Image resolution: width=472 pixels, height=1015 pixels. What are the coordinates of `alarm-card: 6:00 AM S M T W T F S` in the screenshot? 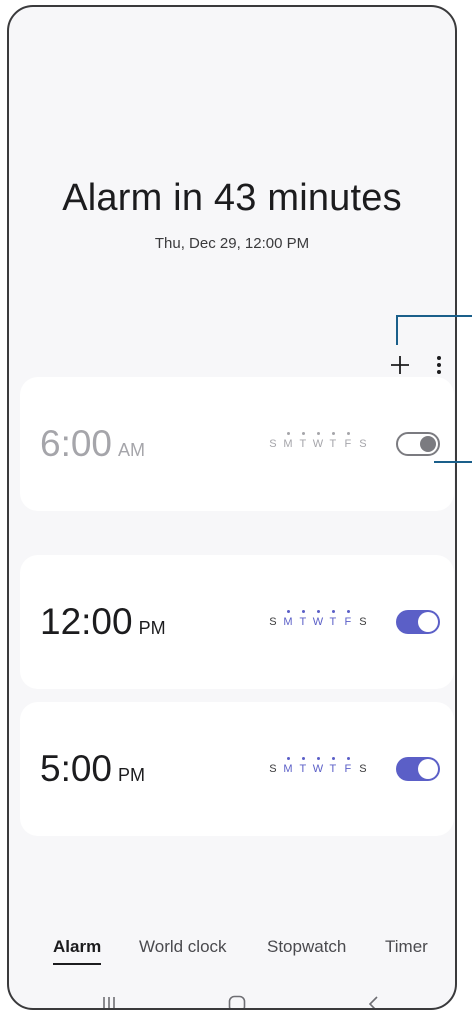 It's located at (237, 444).